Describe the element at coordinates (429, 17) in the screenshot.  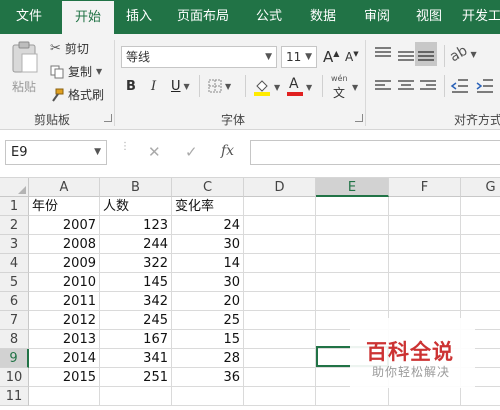
I see `tab-view: 视图` at that location.